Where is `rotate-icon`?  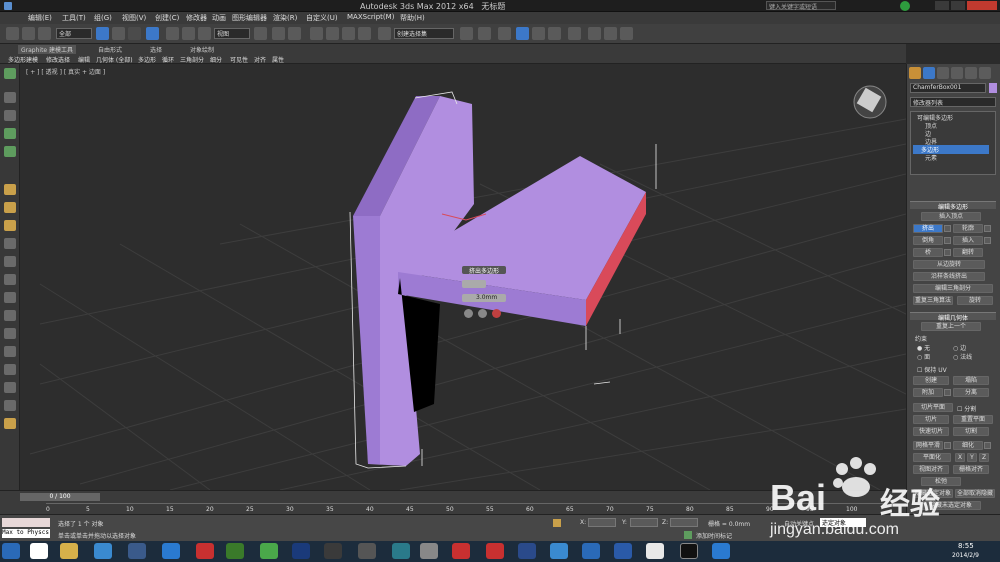 rotate-icon is located at coordinates (188, 33).